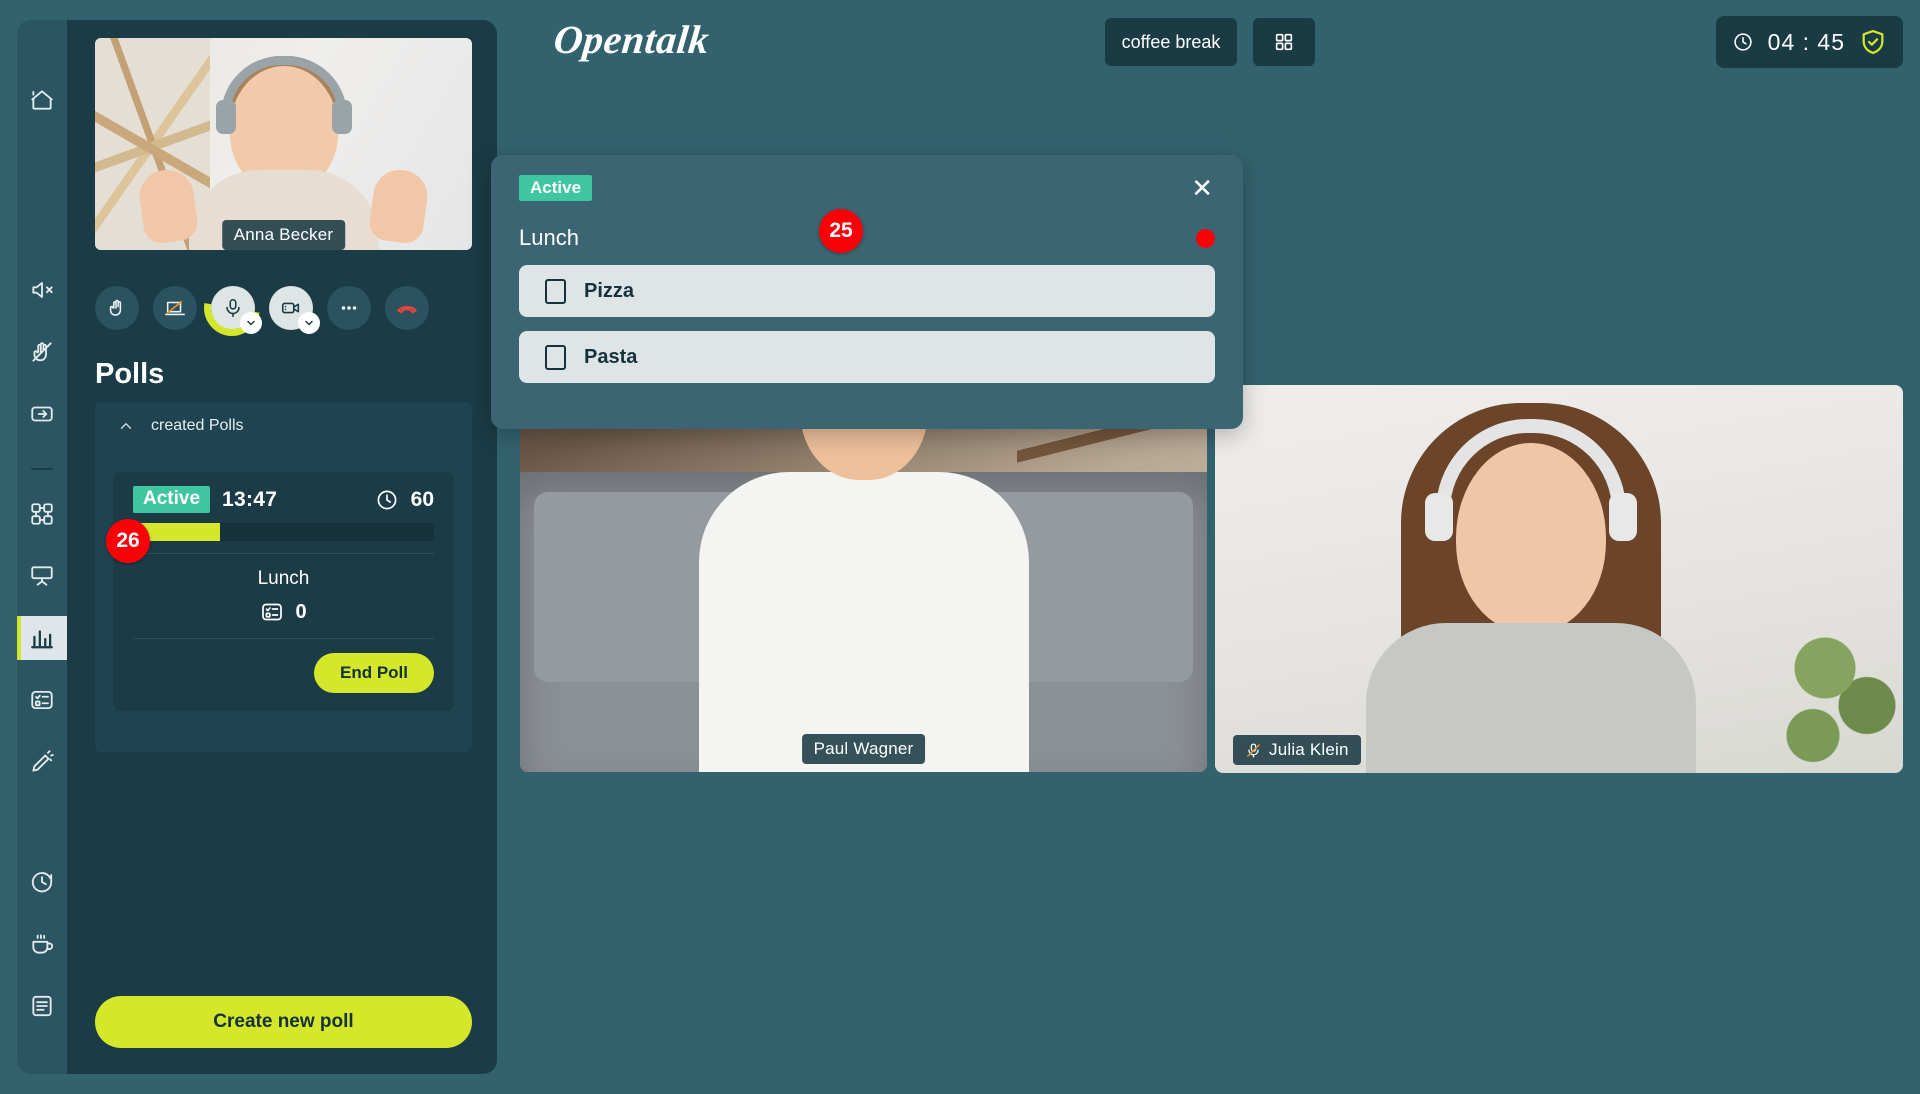 Image resolution: width=1920 pixels, height=1094 pixels. Describe the element at coordinates (290, 308) in the screenshot. I see `video-camera-icon` at that location.